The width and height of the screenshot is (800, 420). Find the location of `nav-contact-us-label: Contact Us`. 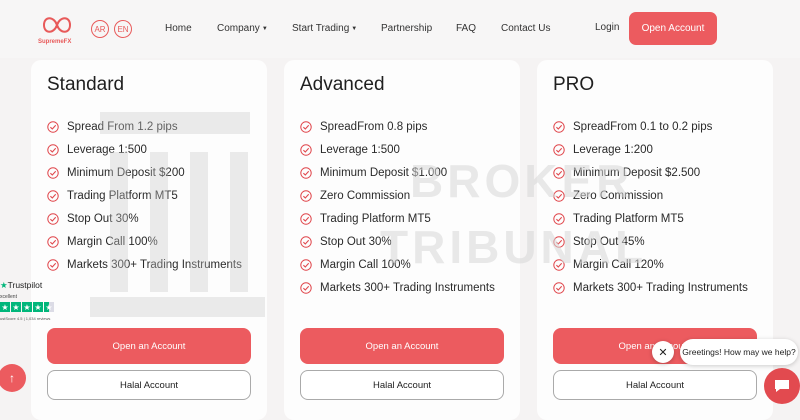

nav-contact-us-label: Contact Us is located at coordinates (526, 28).